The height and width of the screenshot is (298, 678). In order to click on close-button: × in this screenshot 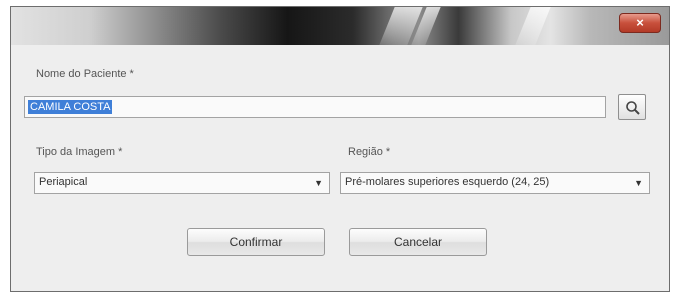, I will do `click(640, 23)`.